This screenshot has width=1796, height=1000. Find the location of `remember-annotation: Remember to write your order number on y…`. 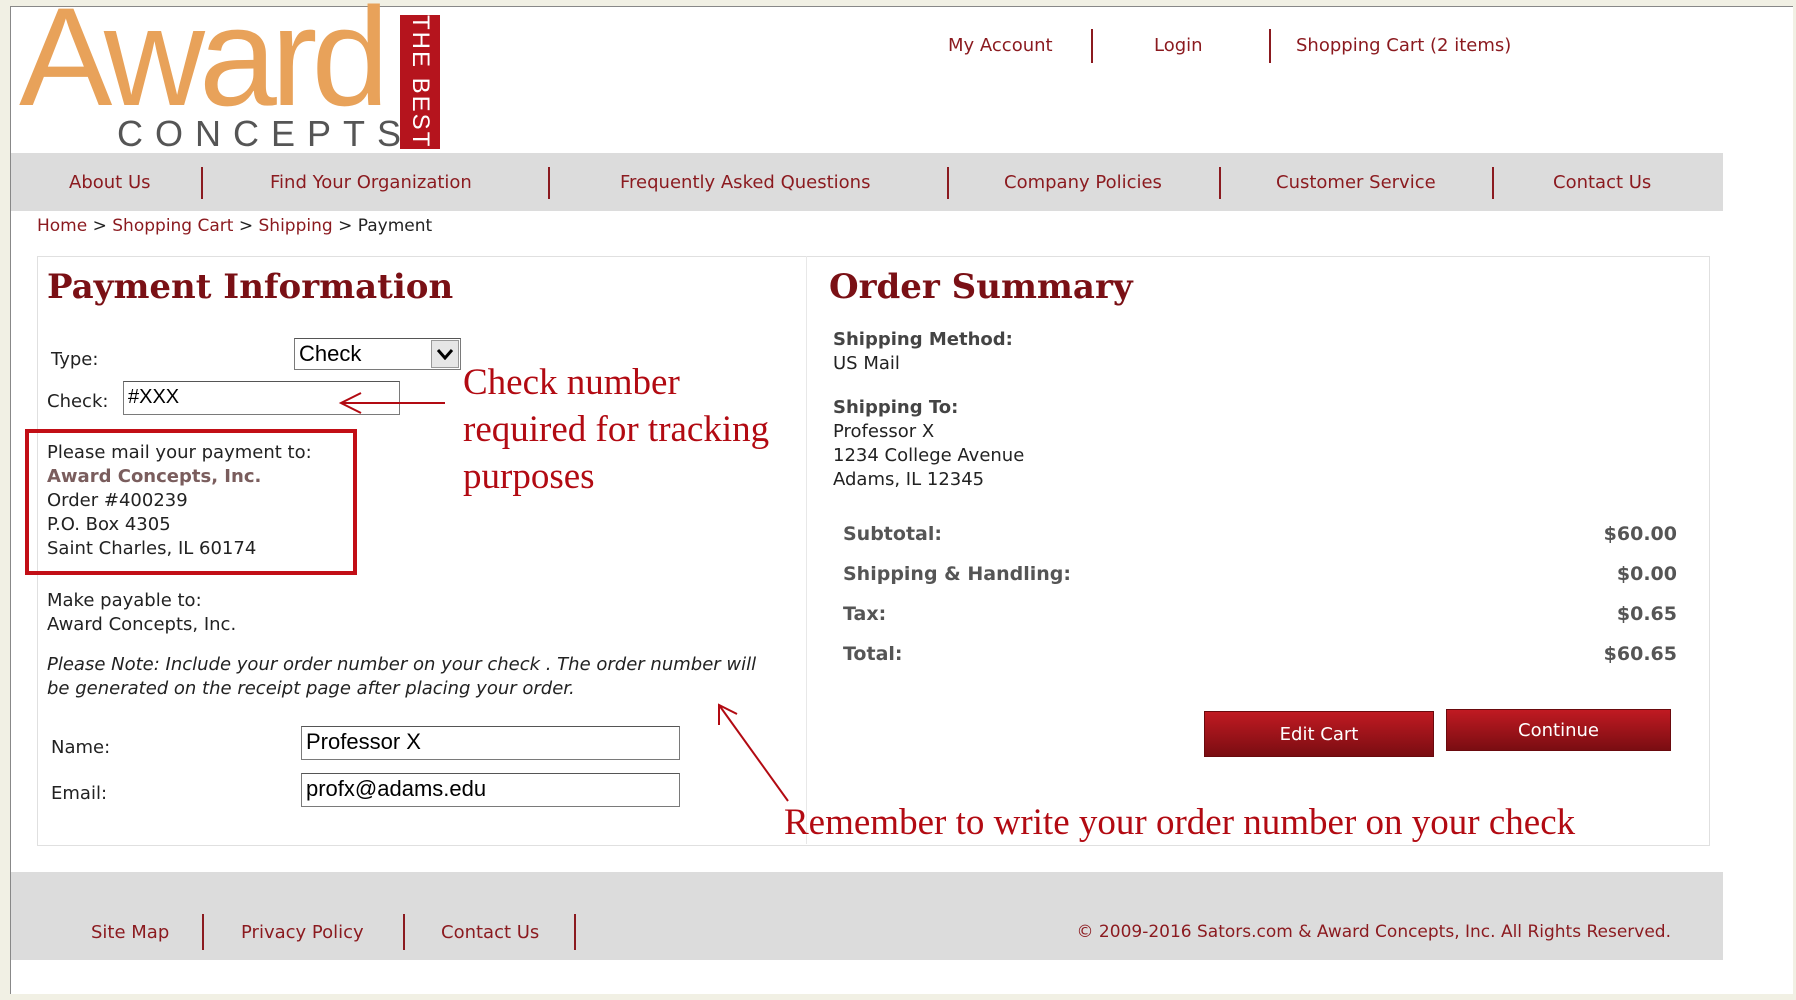

remember-annotation: Remember to write your order number on y… is located at coordinates (1180, 822).